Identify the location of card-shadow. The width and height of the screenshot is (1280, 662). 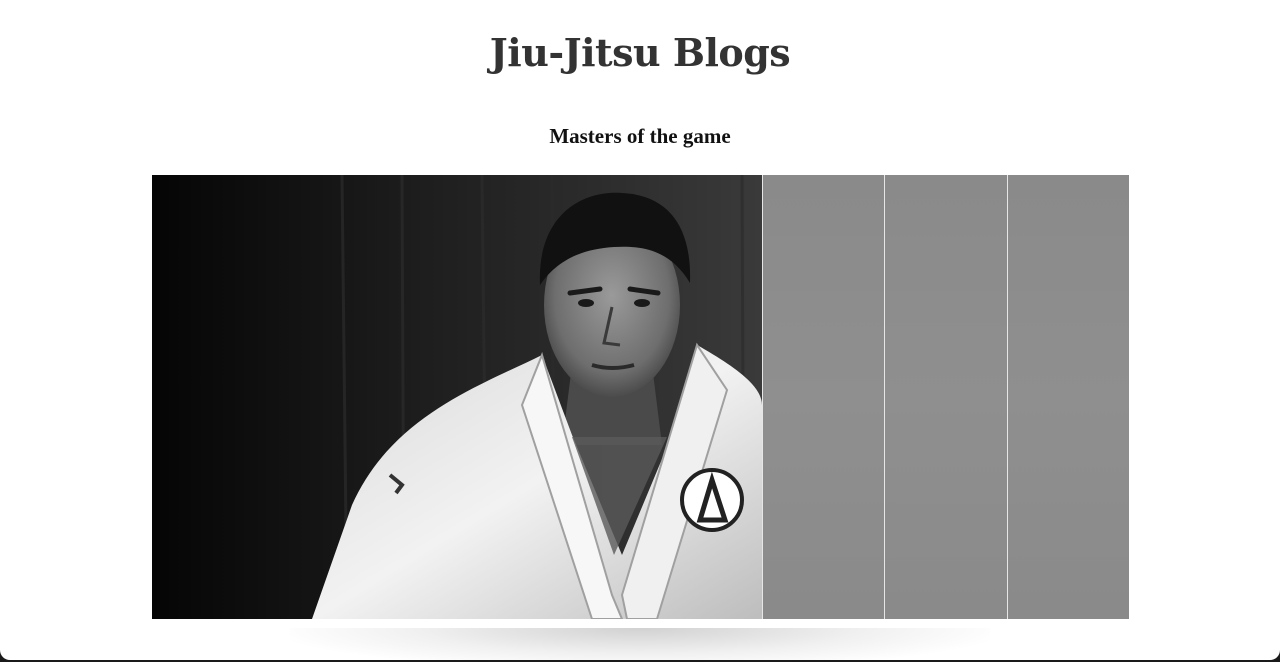
(640, 644).